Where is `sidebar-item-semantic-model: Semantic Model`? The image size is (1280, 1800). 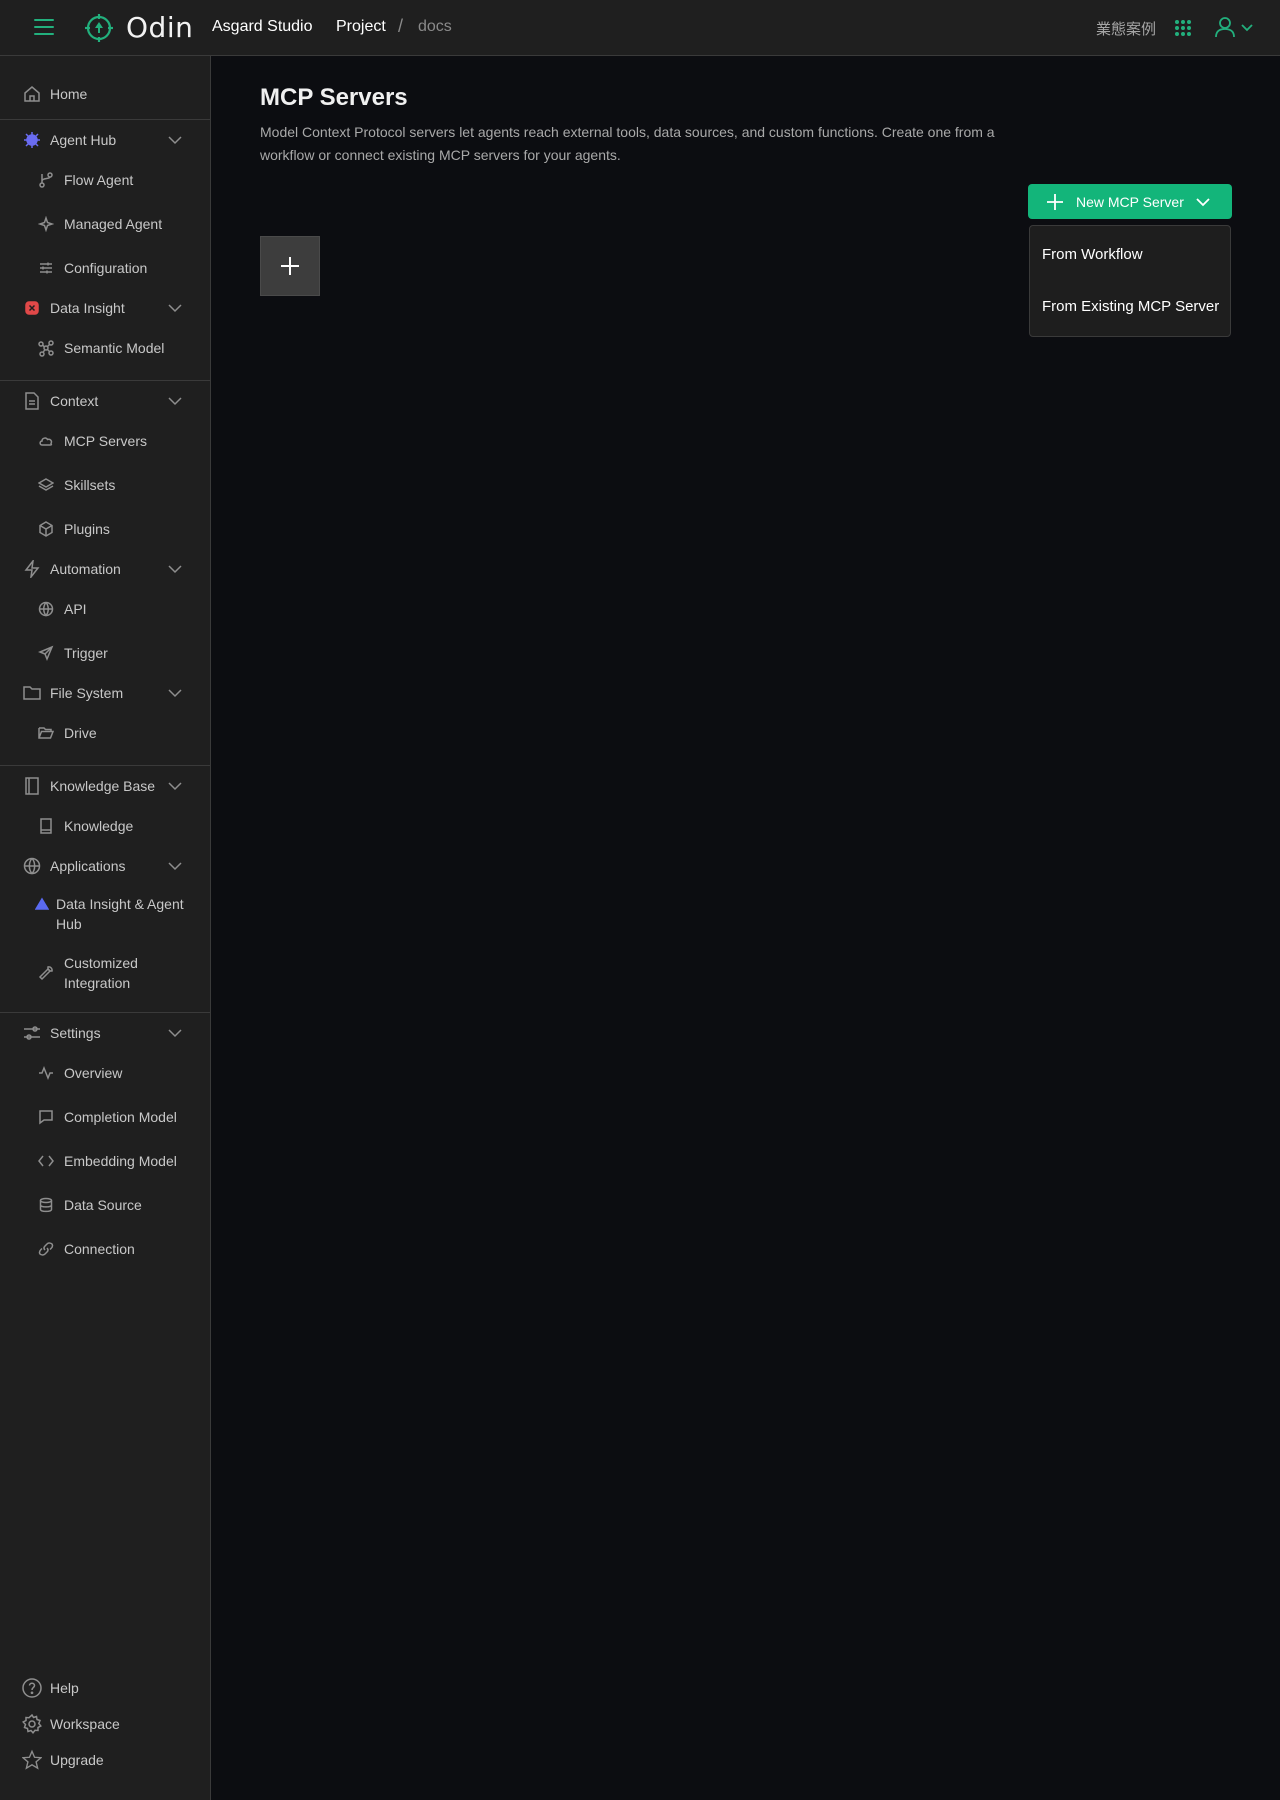
sidebar-item-semantic-model: Semantic Model is located at coordinates (105, 348).